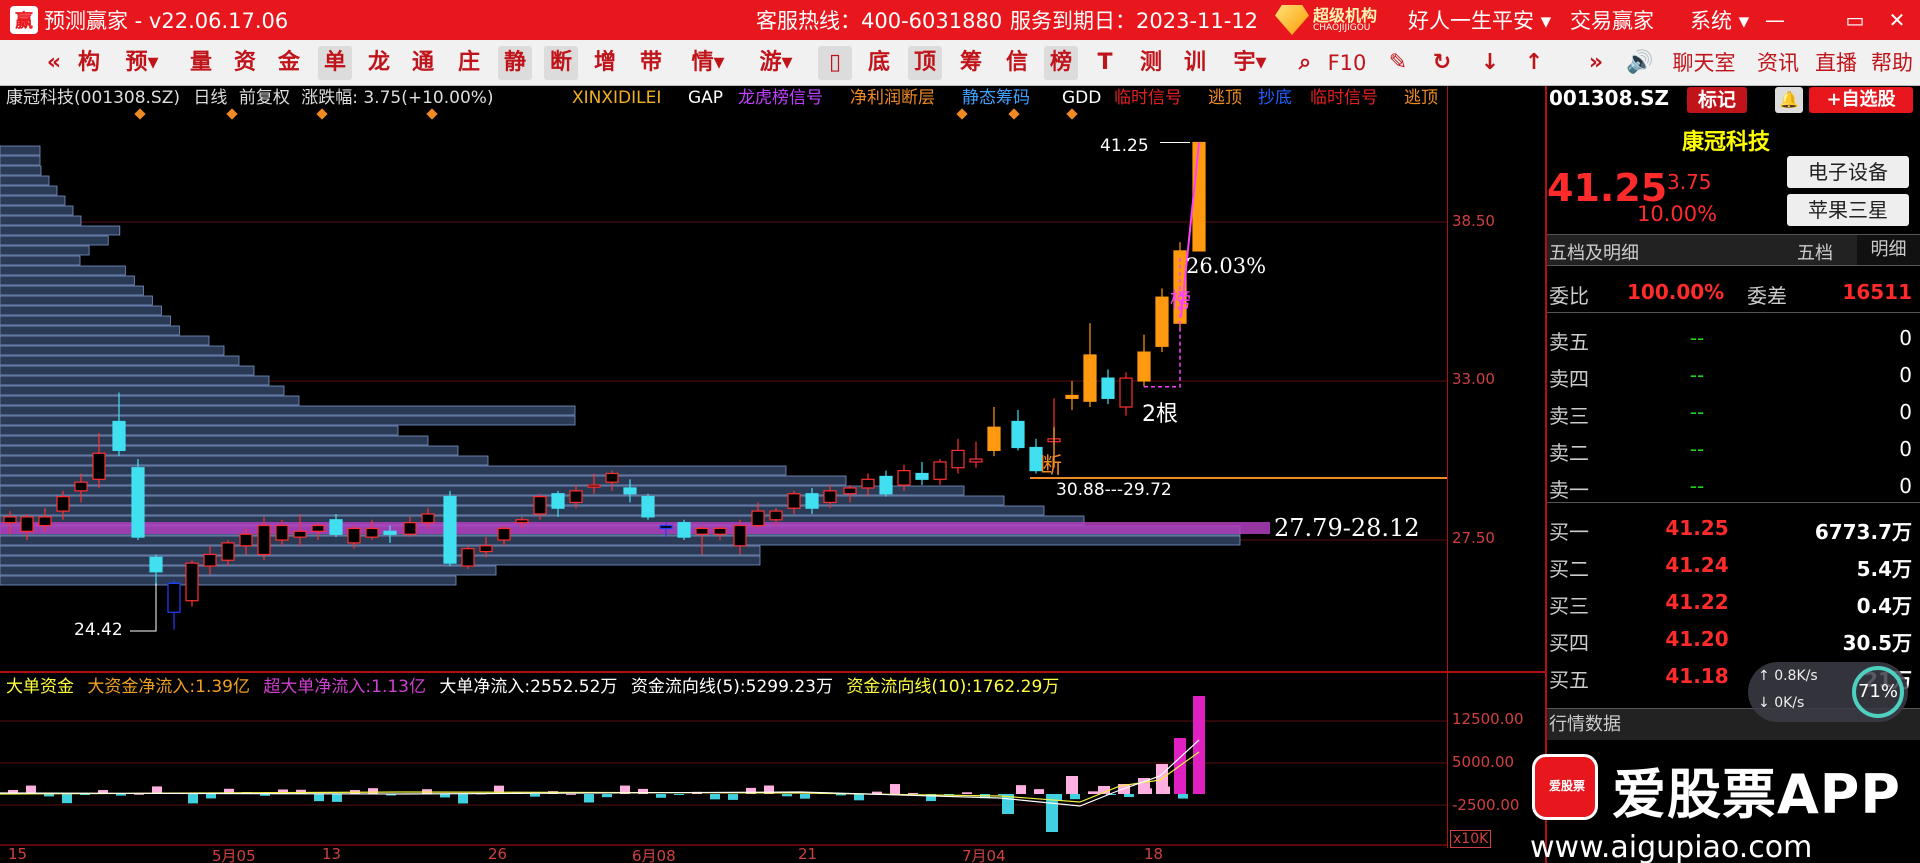 The width and height of the screenshot is (1920, 863). I want to click on super-inflow: 超大单净流入:1.13亿, so click(344, 687).